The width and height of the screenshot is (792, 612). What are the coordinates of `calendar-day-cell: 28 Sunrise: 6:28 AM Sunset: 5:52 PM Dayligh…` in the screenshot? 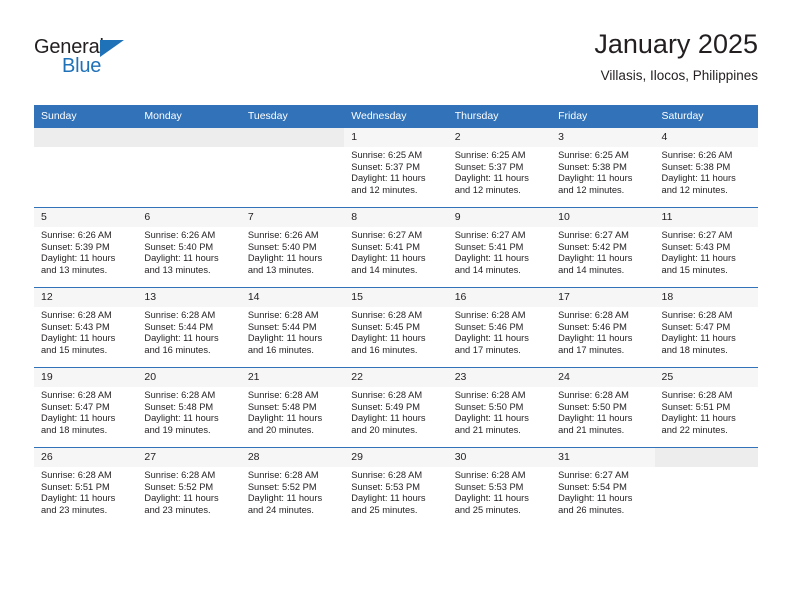 It's located at (292, 487).